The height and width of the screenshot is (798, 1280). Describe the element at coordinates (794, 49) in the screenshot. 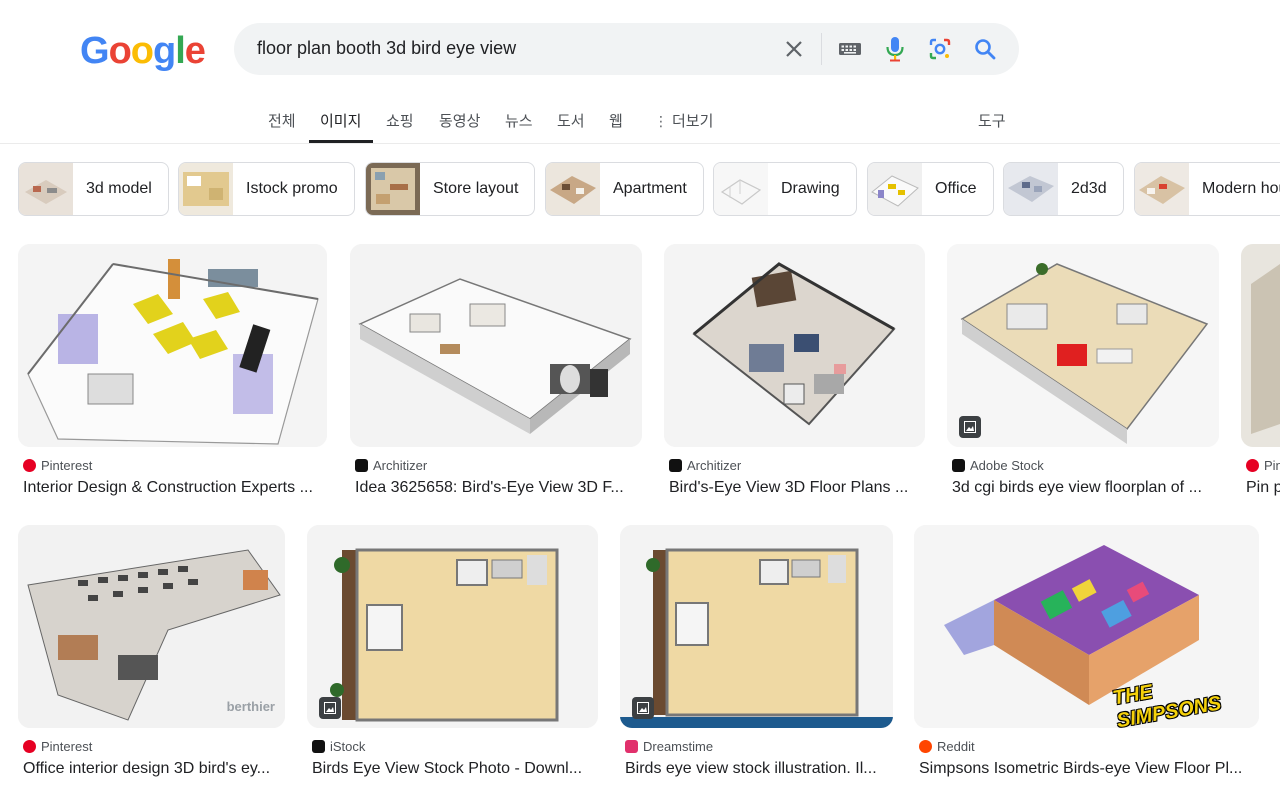

I see `close-icon` at that location.